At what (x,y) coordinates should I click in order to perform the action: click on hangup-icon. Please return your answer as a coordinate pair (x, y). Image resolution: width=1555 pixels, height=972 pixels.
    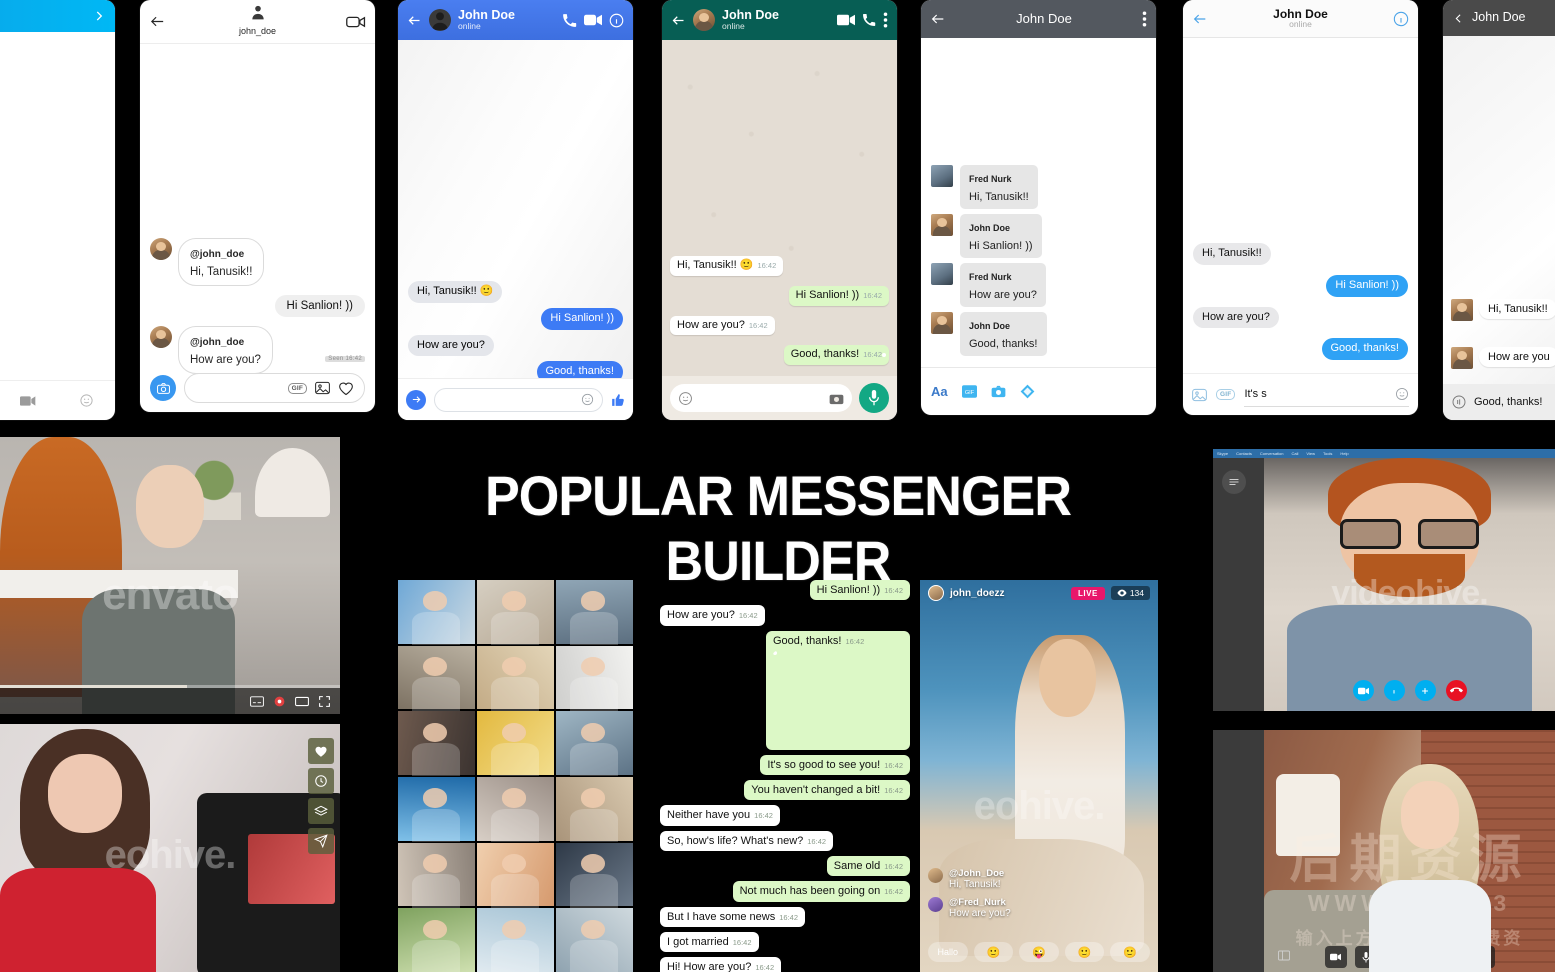
    Looking at the image, I should click on (1456, 690).